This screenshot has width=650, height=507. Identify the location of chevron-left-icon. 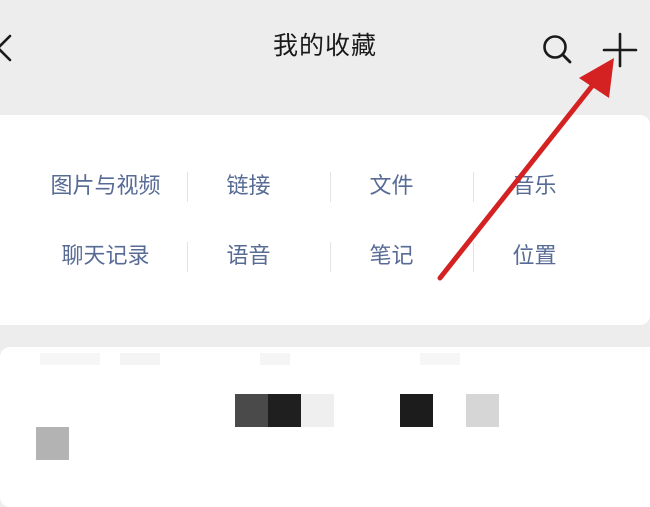
(6, 48).